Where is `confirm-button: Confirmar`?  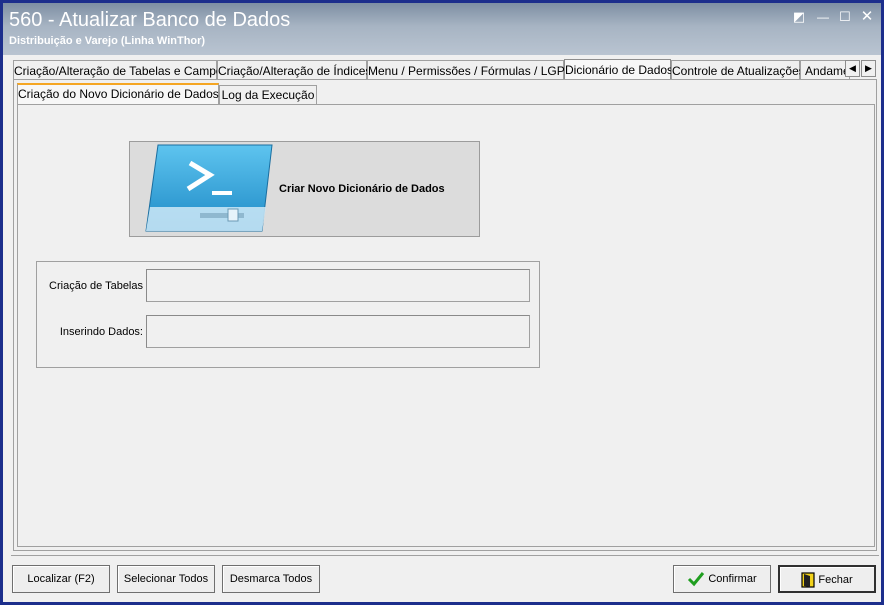
confirm-button: Confirmar is located at coordinates (722, 579).